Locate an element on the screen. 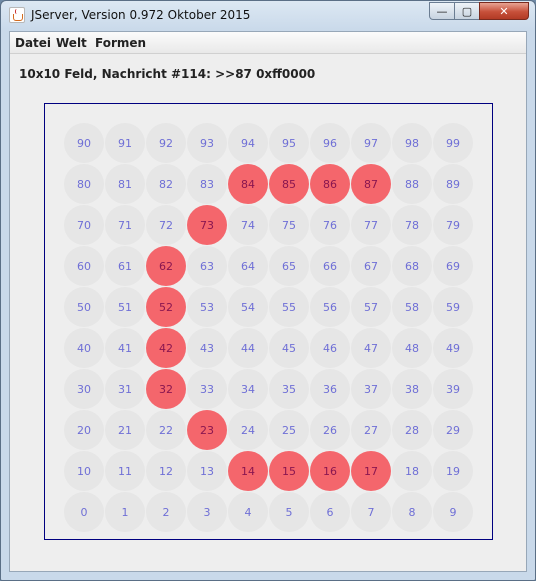 This screenshot has width=536, height=581. close-button: ✕ is located at coordinates (504, 11).